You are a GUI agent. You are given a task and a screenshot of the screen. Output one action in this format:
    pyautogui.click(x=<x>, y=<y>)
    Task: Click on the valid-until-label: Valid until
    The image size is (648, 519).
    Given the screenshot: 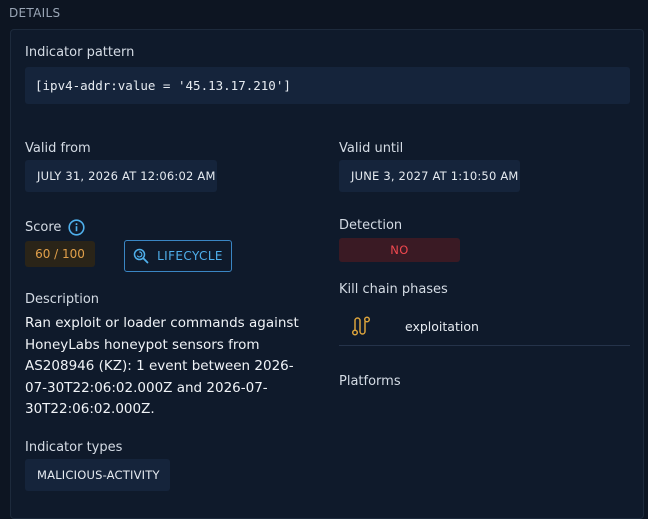 What is the action you would take?
    pyautogui.click(x=371, y=148)
    